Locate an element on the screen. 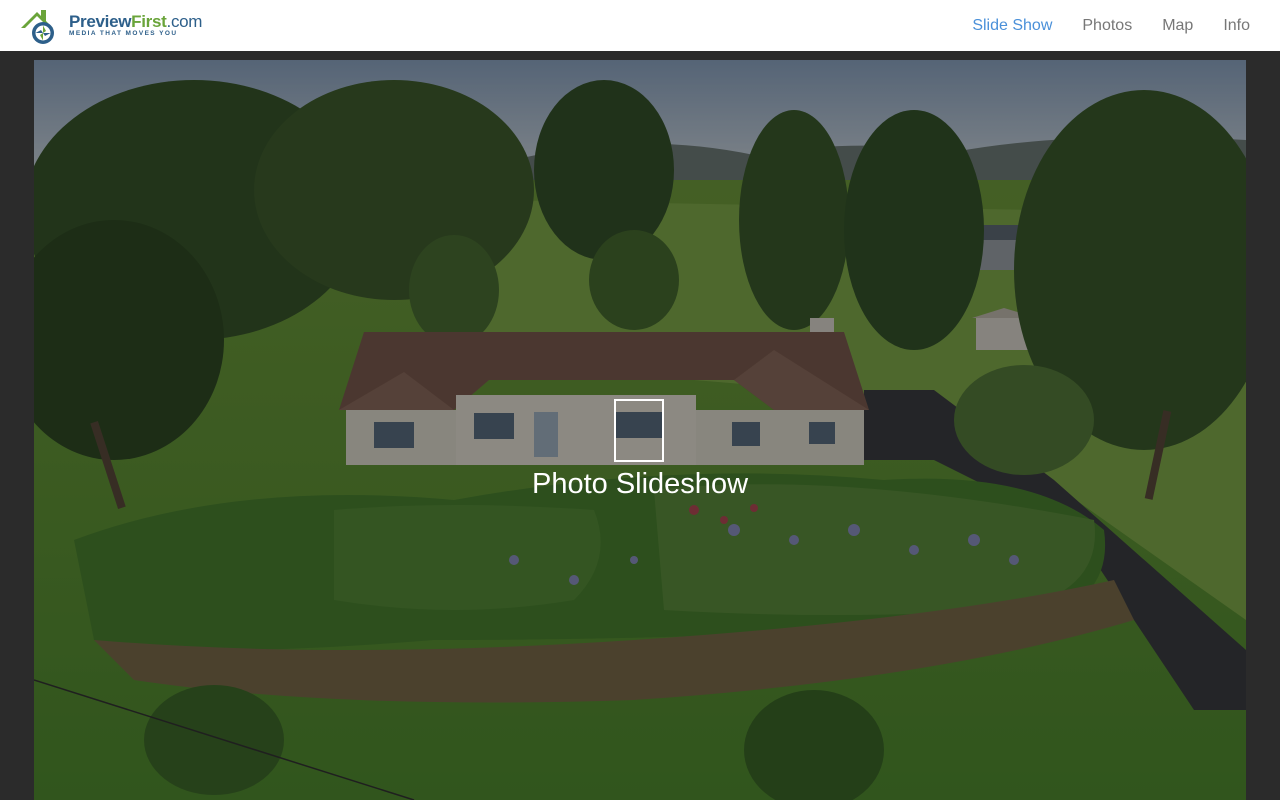 The image size is (1280, 800). nav-slide-show: Slide Show is located at coordinates (1012, 26).